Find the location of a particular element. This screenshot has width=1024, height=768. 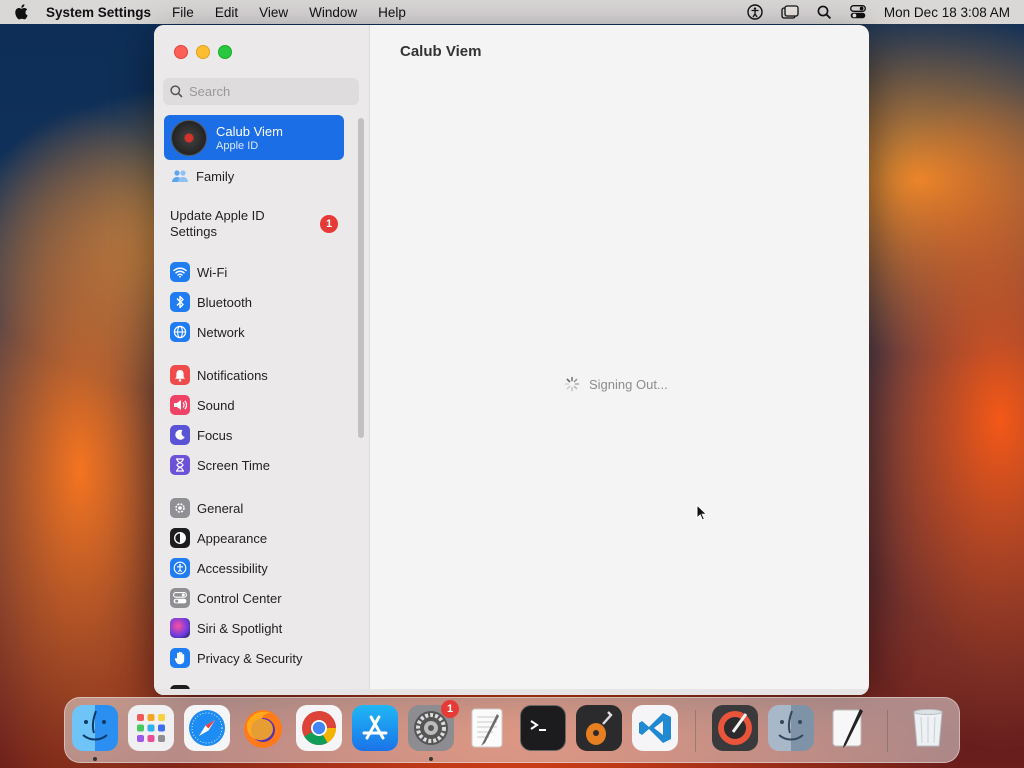

appearance-icon is located at coordinates (180, 538).